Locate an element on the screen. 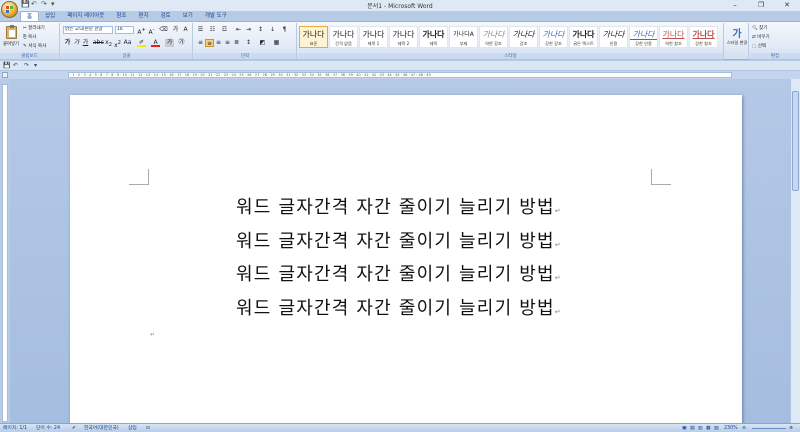 The height and width of the screenshot is (432, 800). style-tile-heading2: 가나다 제목 2 is located at coordinates (403, 37).